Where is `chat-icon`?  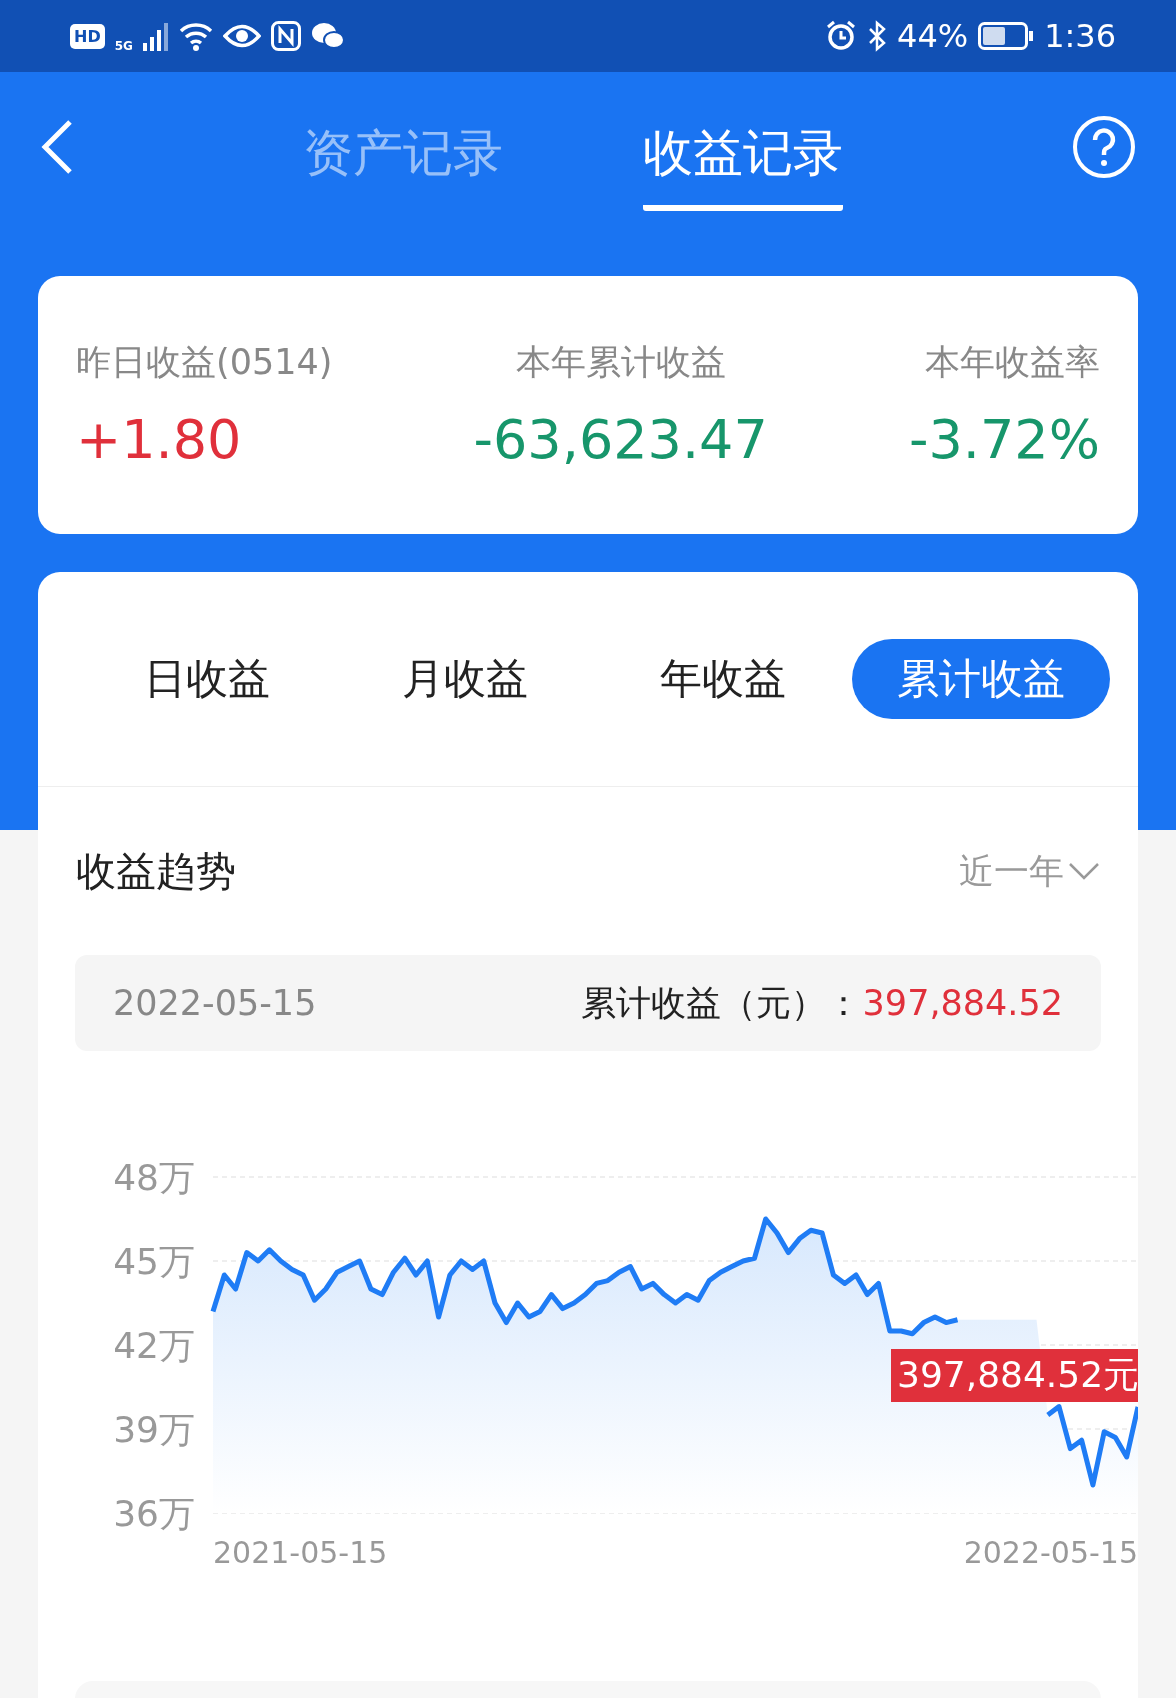
chat-icon is located at coordinates (327, 36).